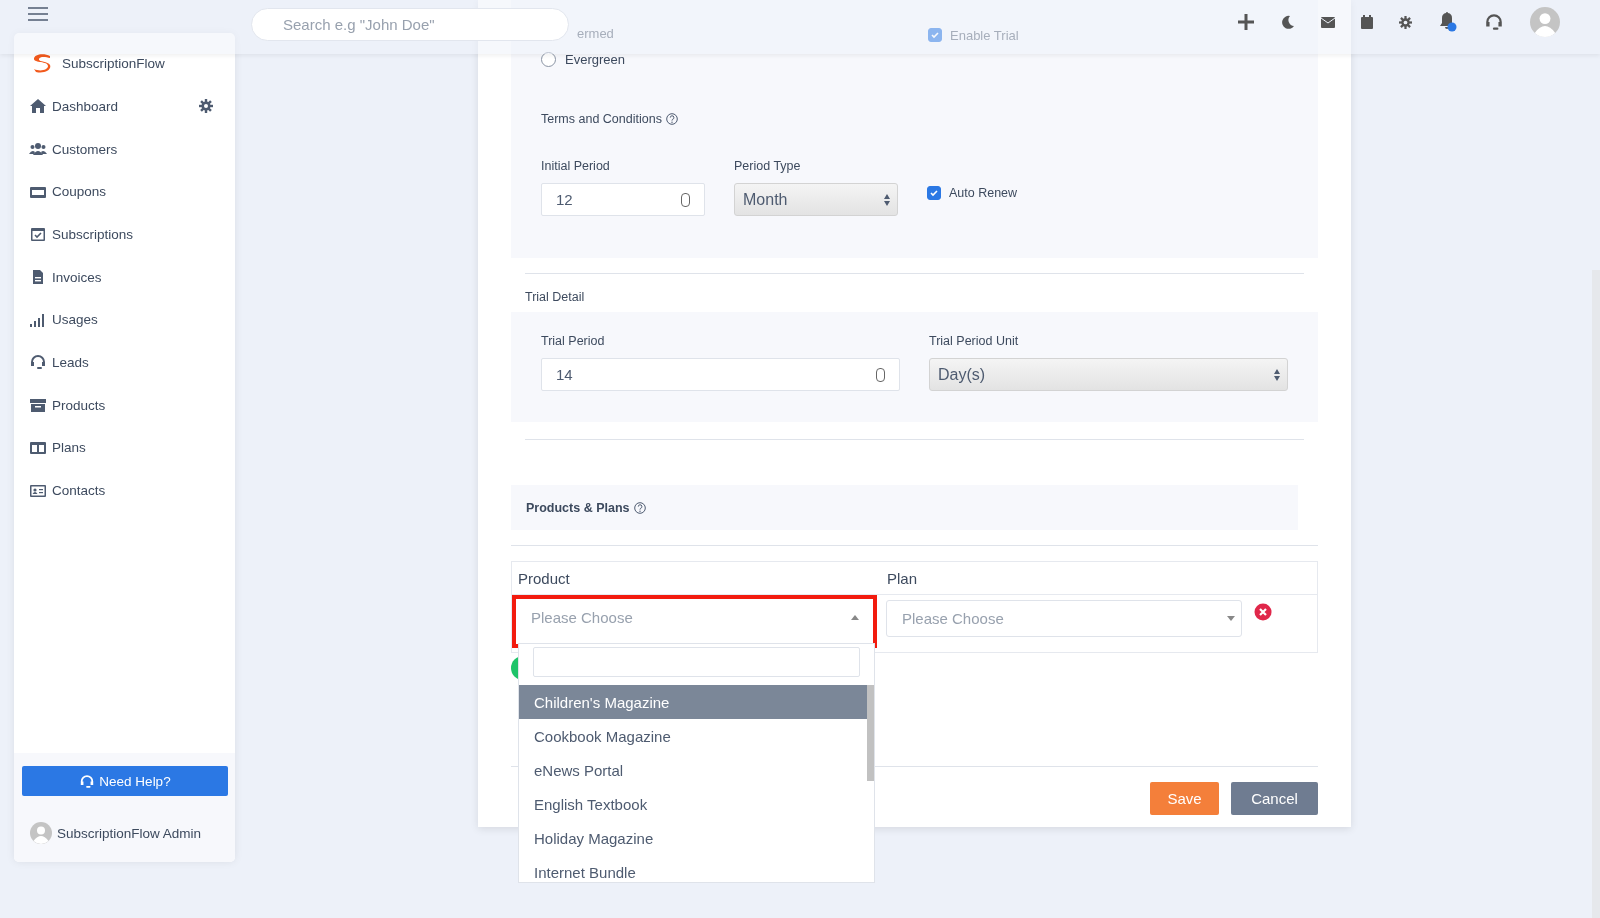 This screenshot has width=1600, height=918. Describe the element at coordinates (693, 838) in the screenshot. I see `dropdown-option: Holiday Magazine` at that location.